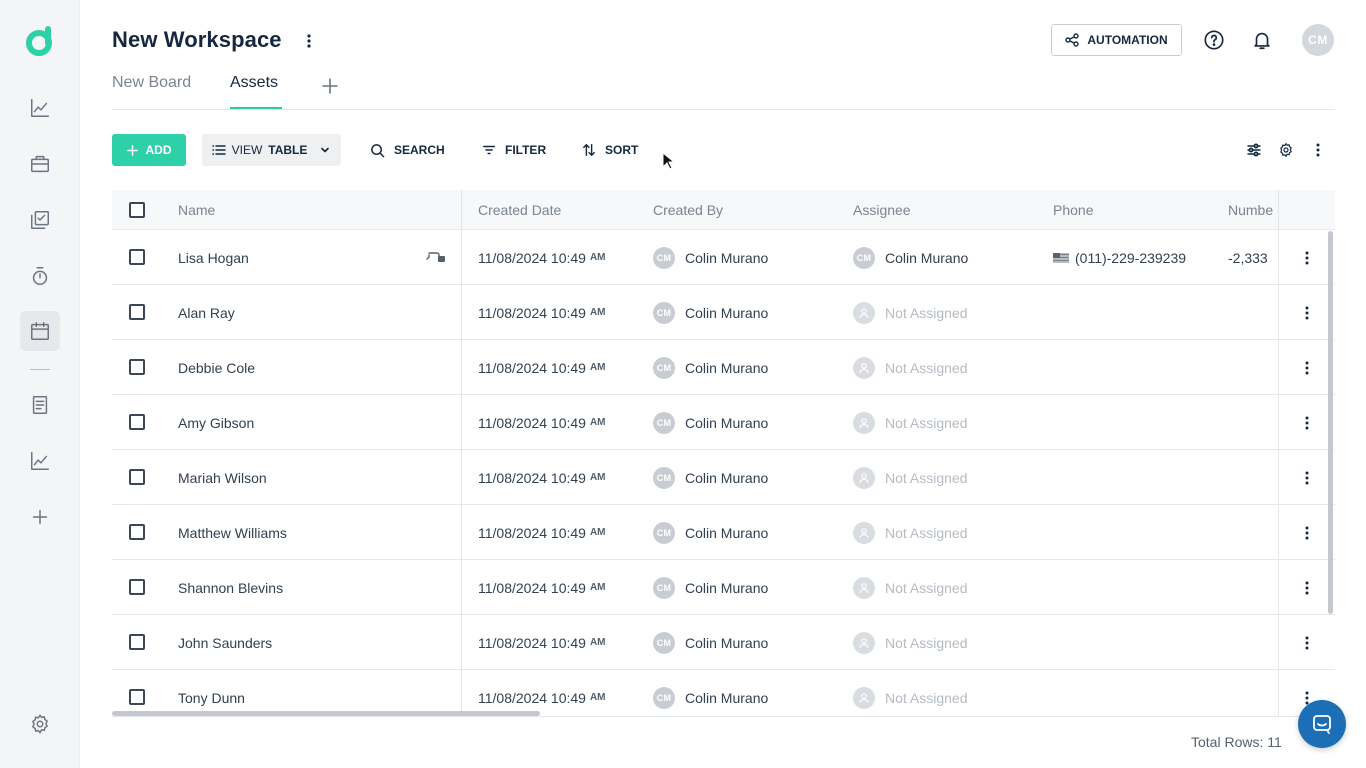  I want to click on automation-button: AUTOMATION, so click(1116, 40).